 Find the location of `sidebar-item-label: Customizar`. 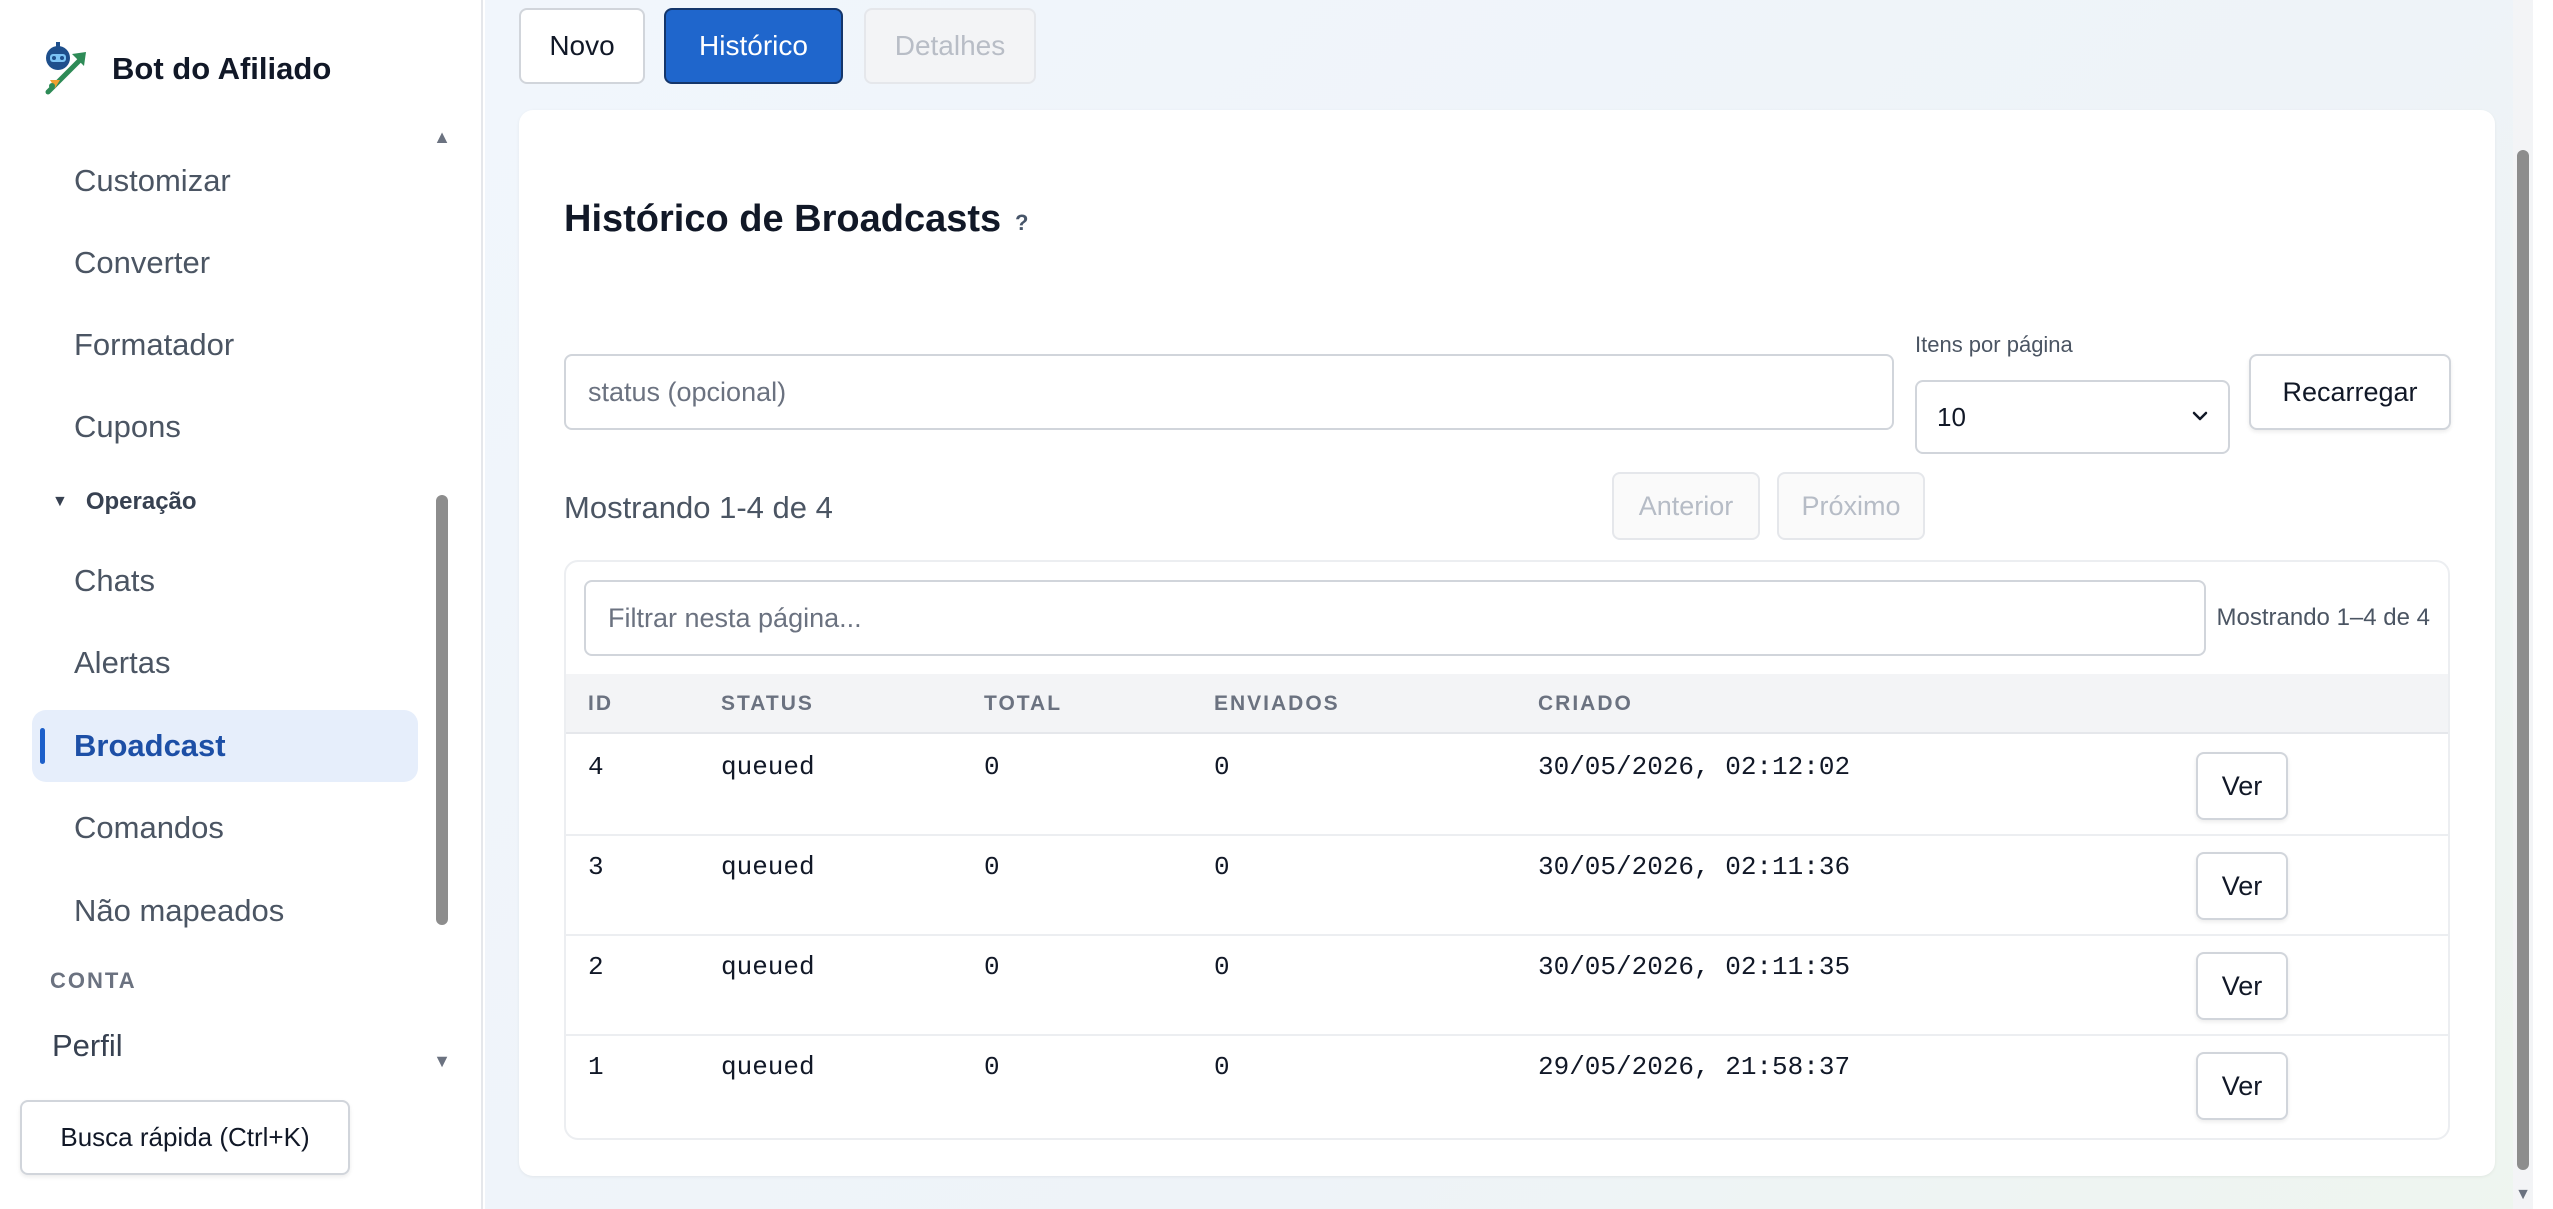

sidebar-item-label: Customizar is located at coordinates (152, 180).